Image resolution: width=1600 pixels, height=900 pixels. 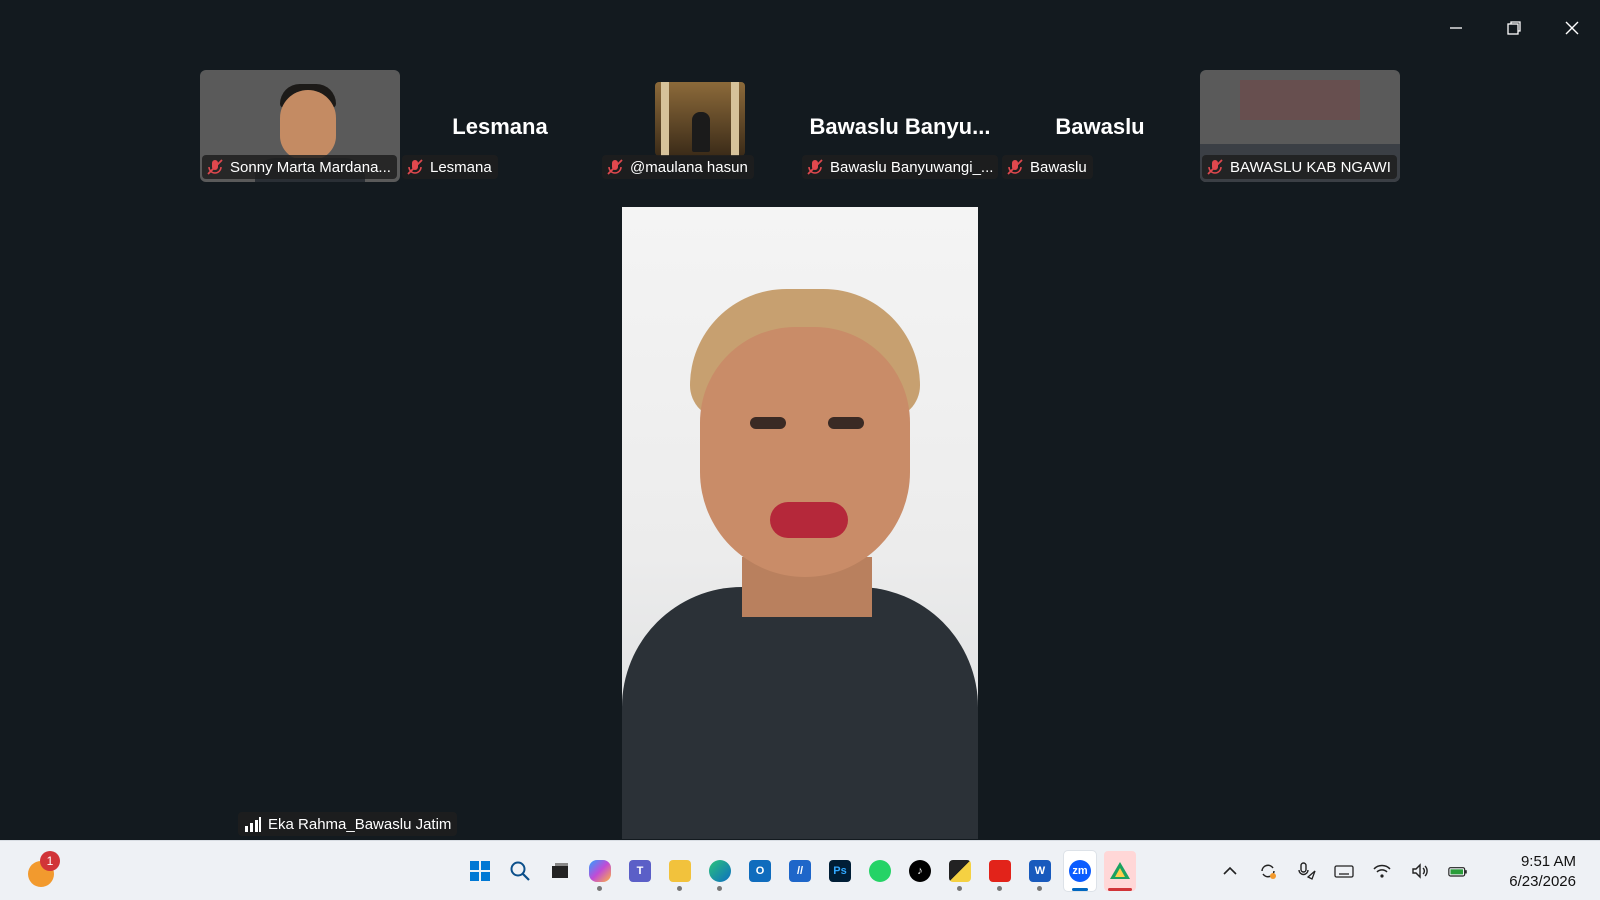 I want to click on drive-icon, so click(x=1120, y=870).